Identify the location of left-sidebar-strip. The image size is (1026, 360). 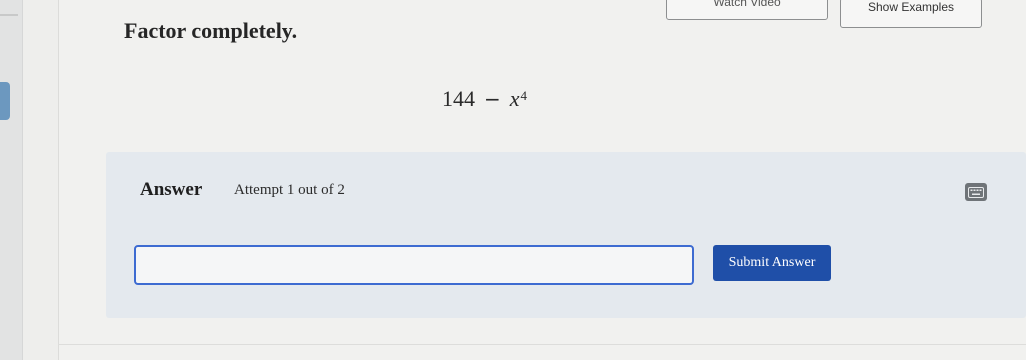
(11, 180).